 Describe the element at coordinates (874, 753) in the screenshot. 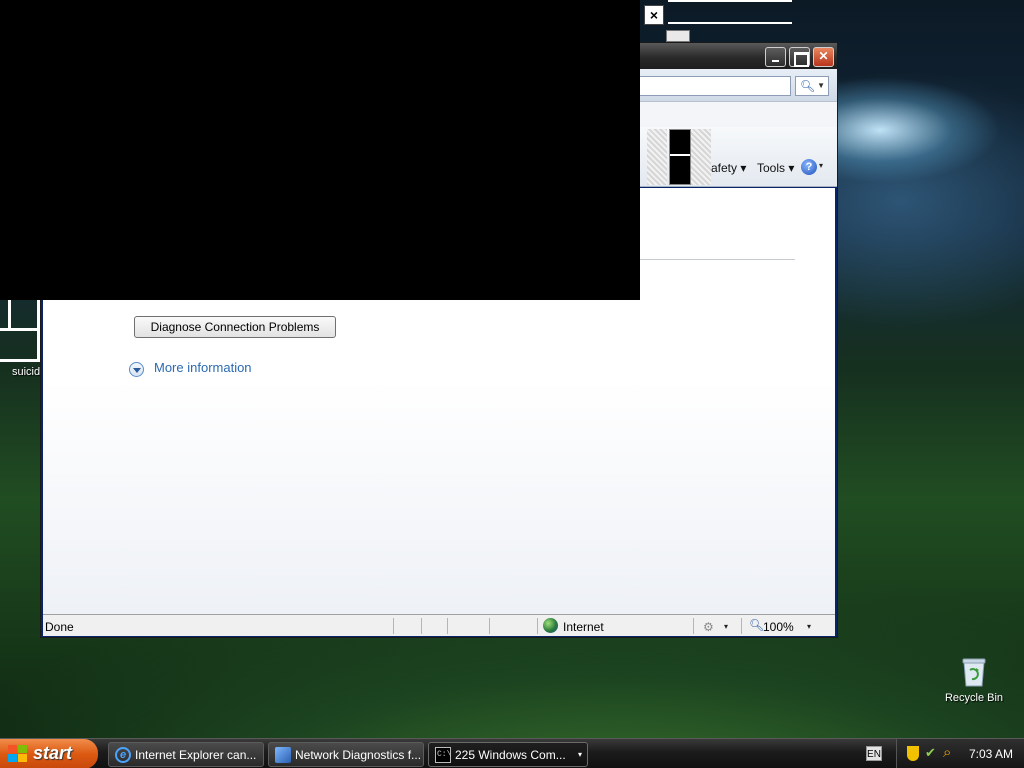

I see `language-indicator: EN` at that location.